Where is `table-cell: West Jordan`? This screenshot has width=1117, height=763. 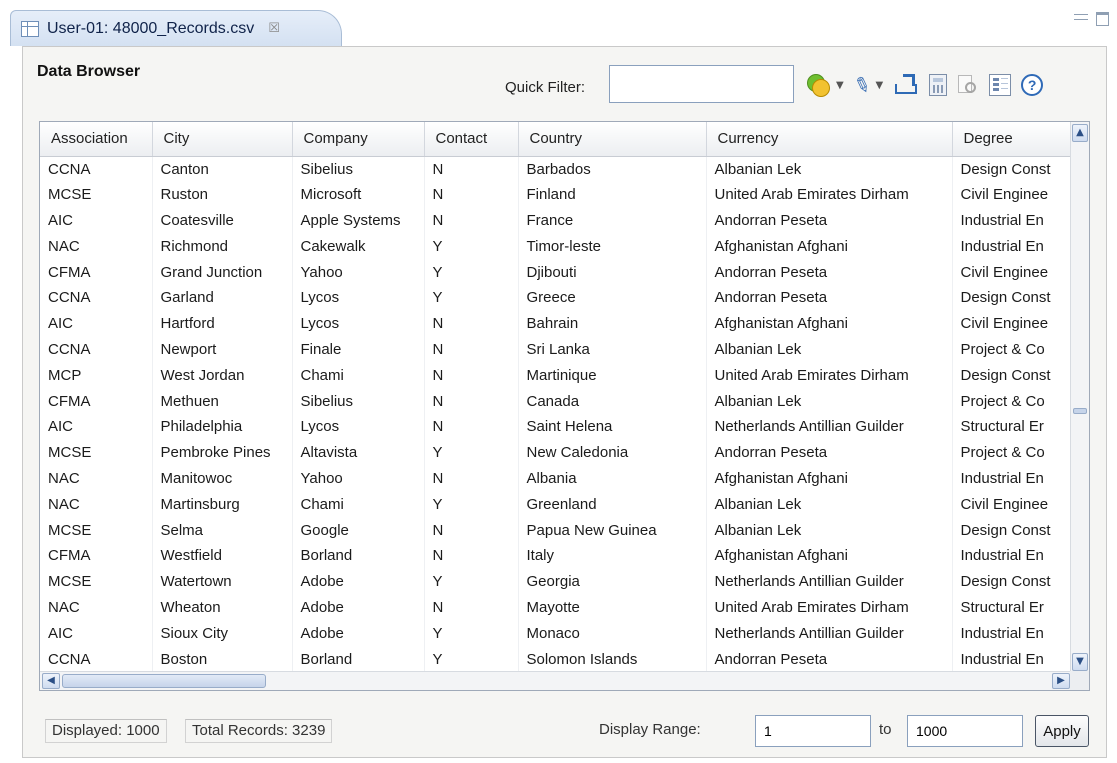
table-cell: West Jordan is located at coordinates (222, 375).